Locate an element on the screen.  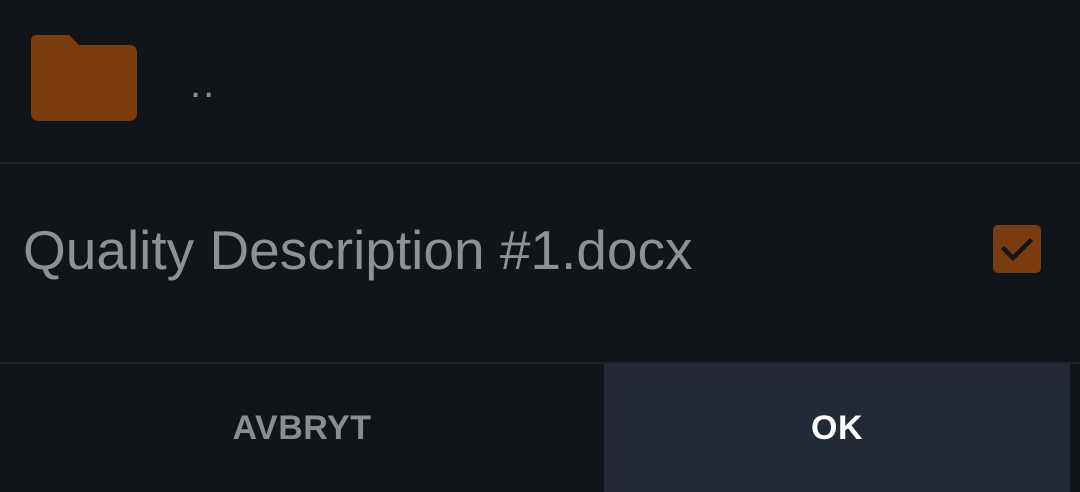
file-name-label: Quality Description #1.docx is located at coordinates (358, 250).